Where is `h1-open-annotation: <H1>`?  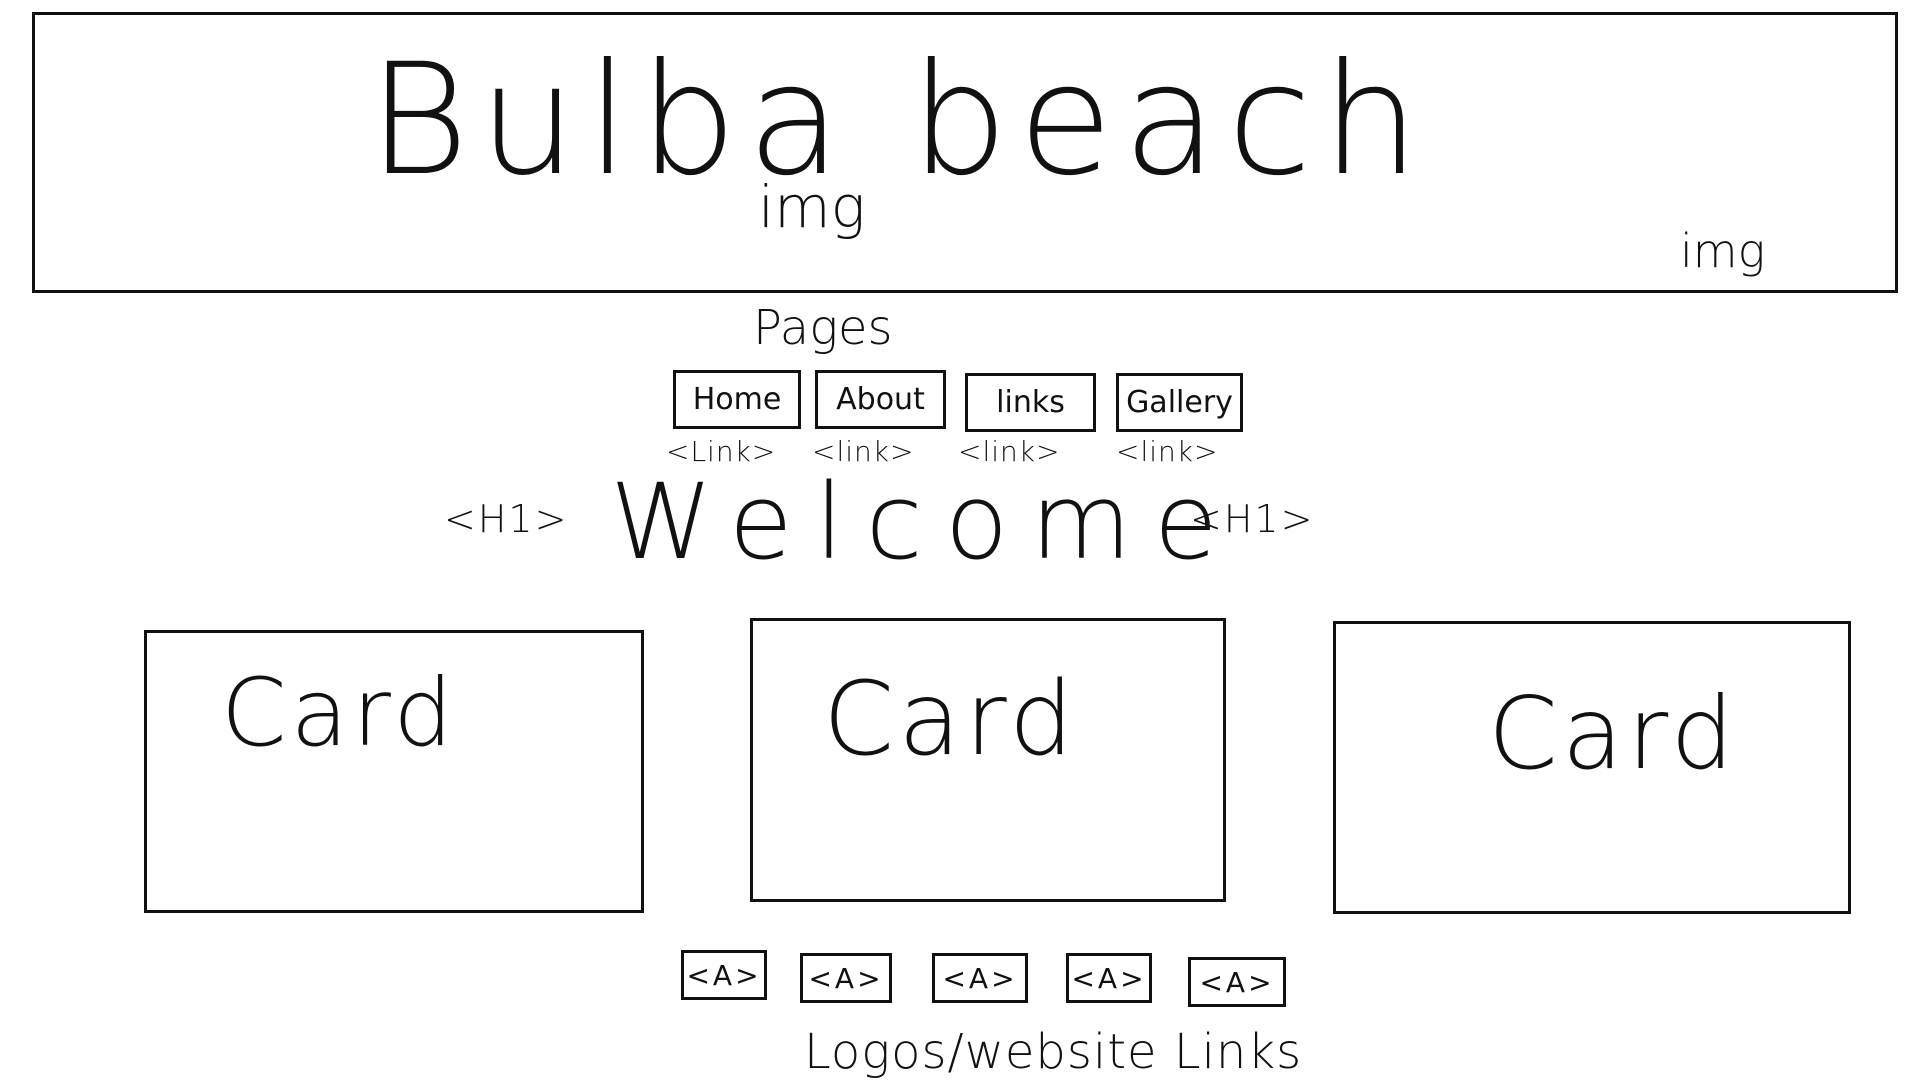 h1-open-annotation: <H1> is located at coordinates (506, 519).